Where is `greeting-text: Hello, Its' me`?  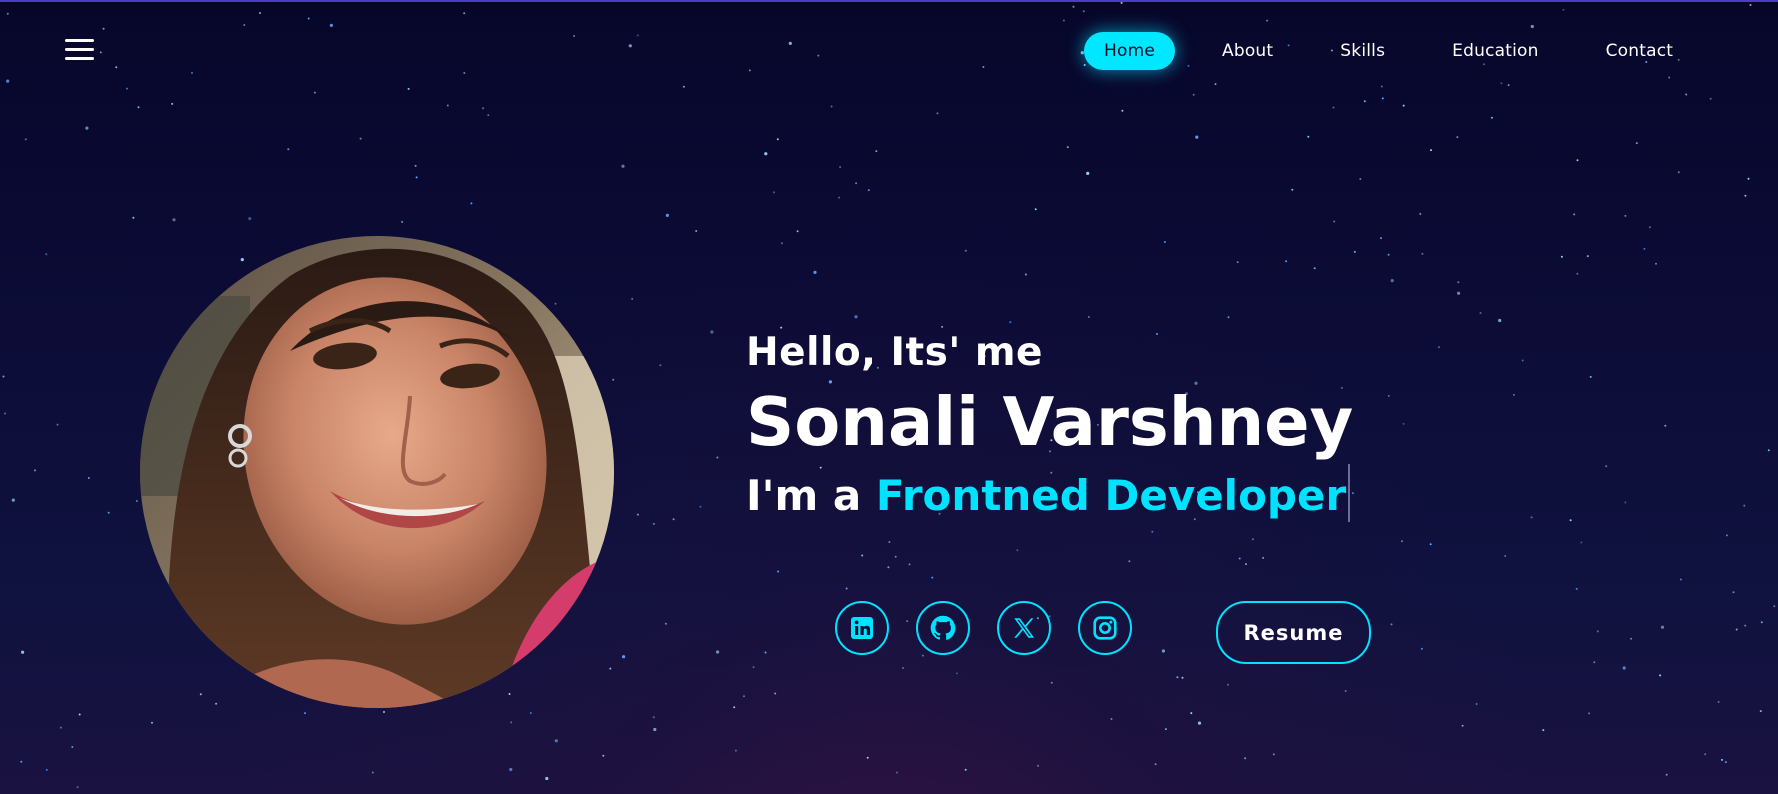 greeting-text: Hello, Its' me is located at coordinates (894, 352).